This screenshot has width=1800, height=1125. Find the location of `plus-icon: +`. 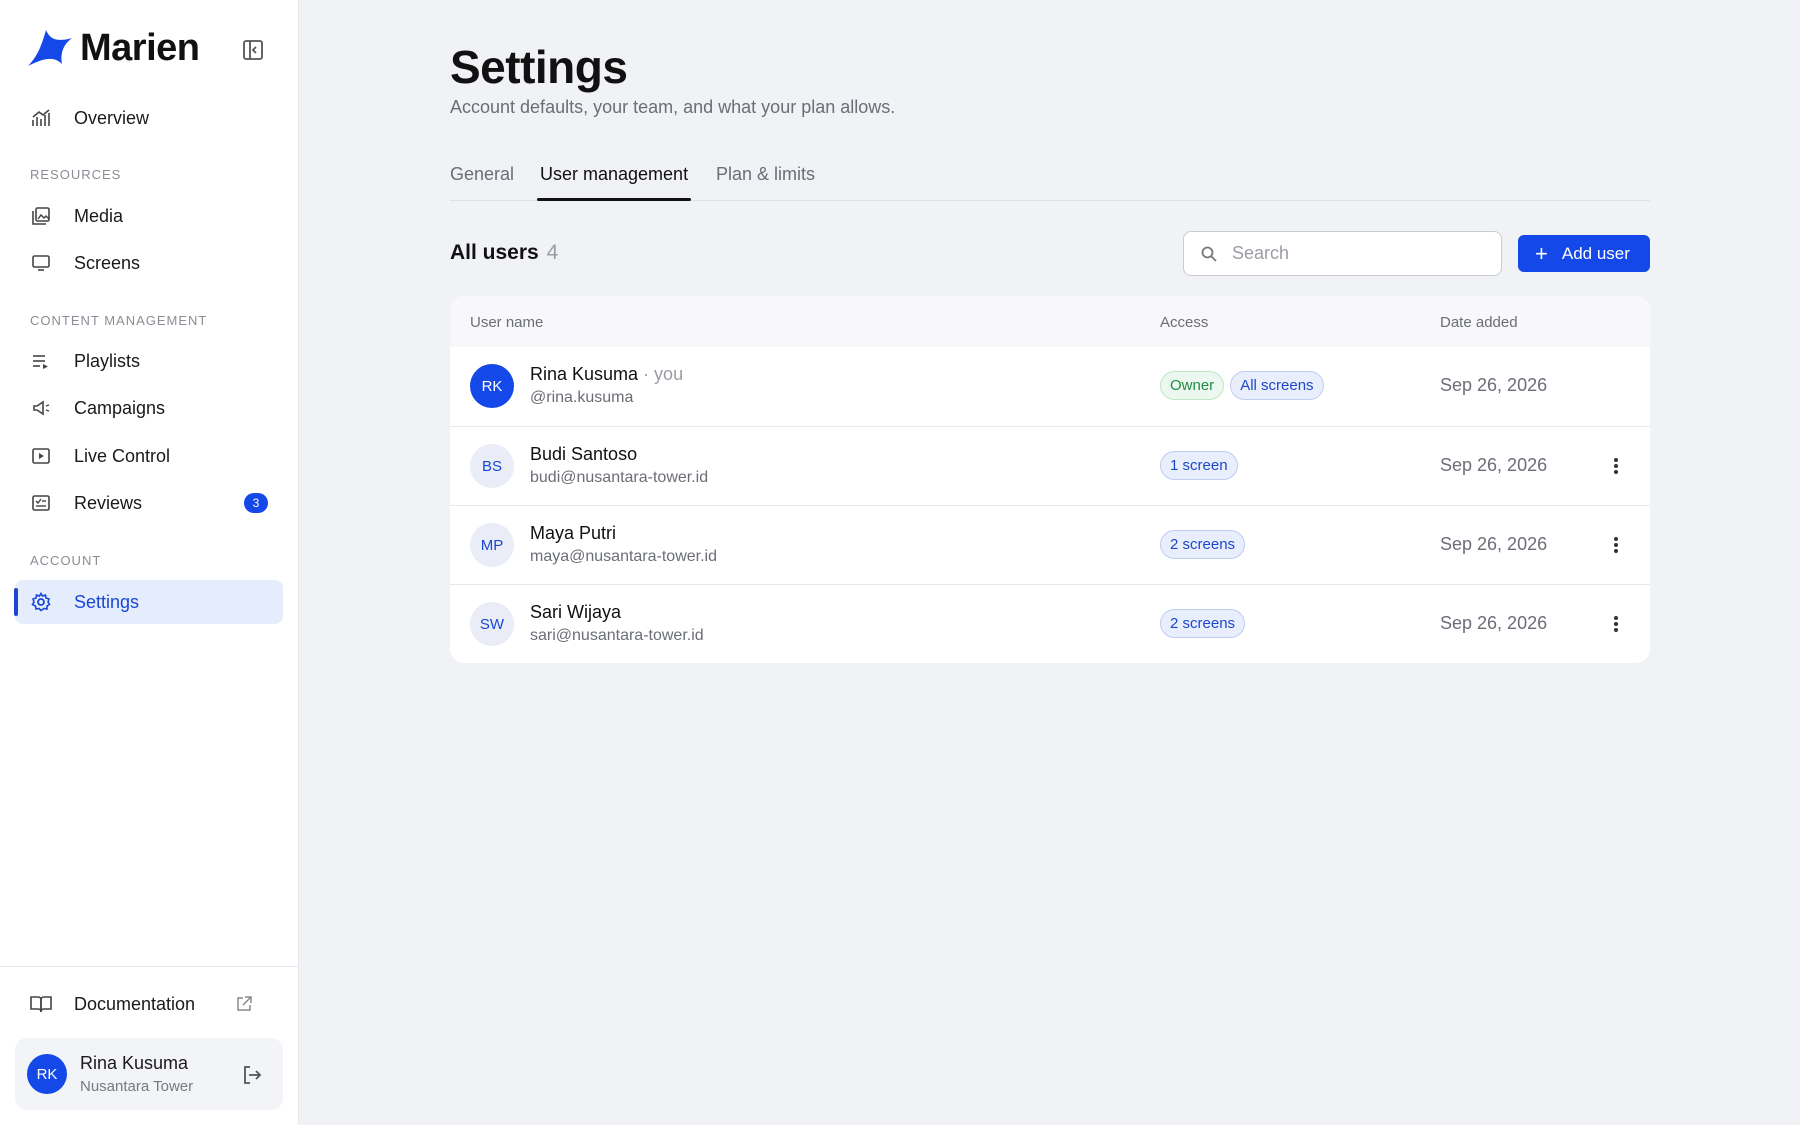

plus-icon: + is located at coordinates (1541, 253).